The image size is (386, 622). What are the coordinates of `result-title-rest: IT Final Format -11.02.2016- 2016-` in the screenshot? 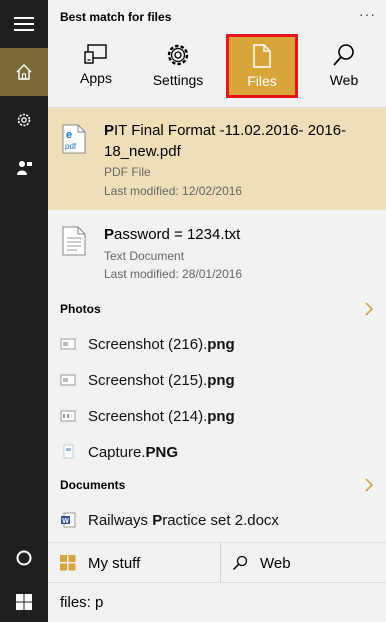 It's located at (230, 130).